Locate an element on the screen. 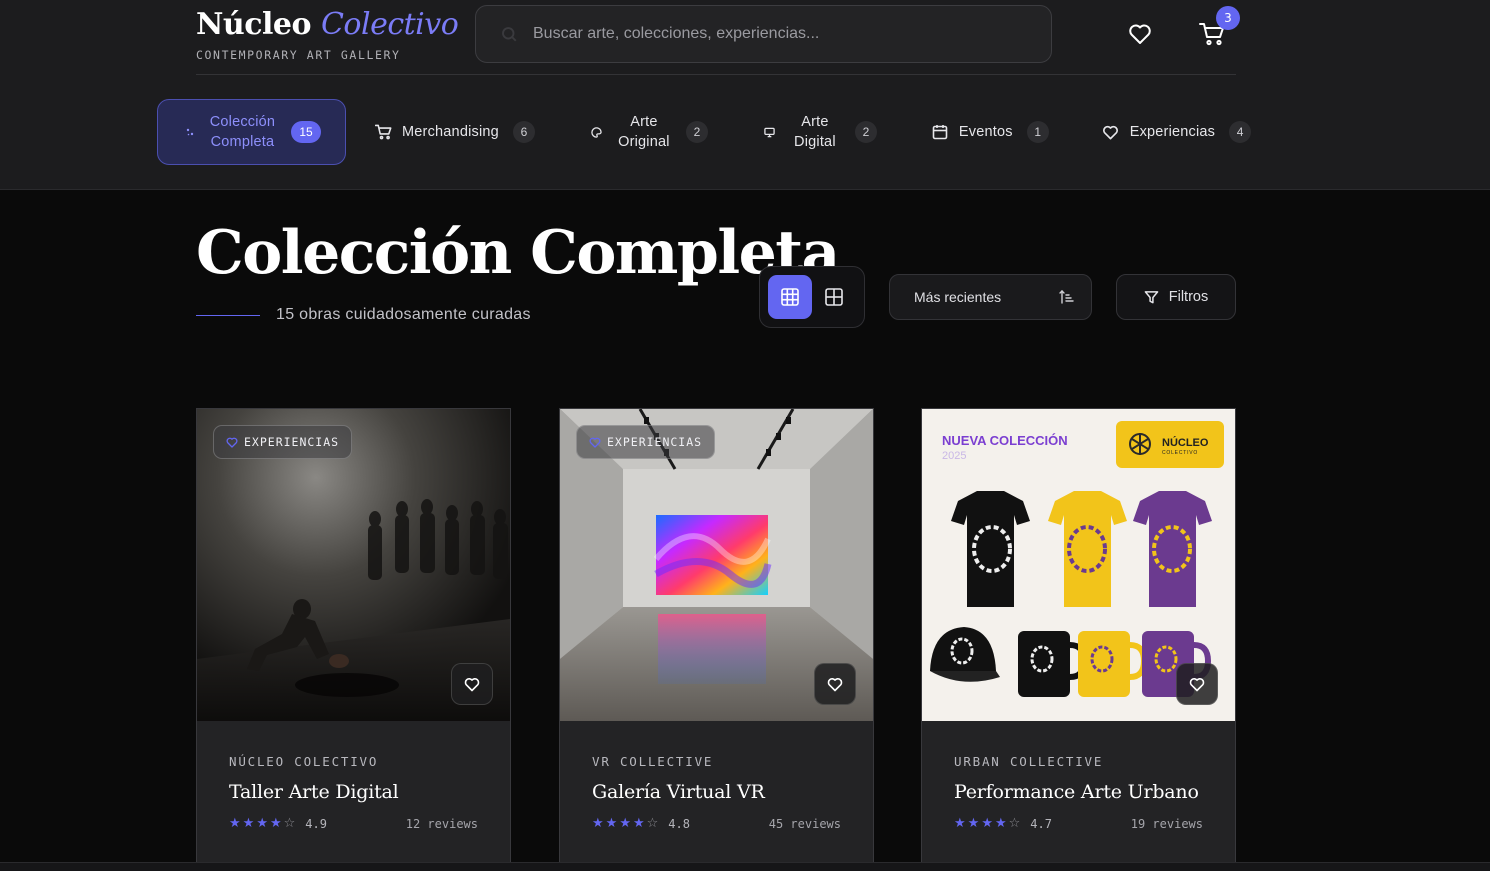 The image size is (1490, 871). collection-label: NUEVA COLECCIÓN is located at coordinates (1005, 440).